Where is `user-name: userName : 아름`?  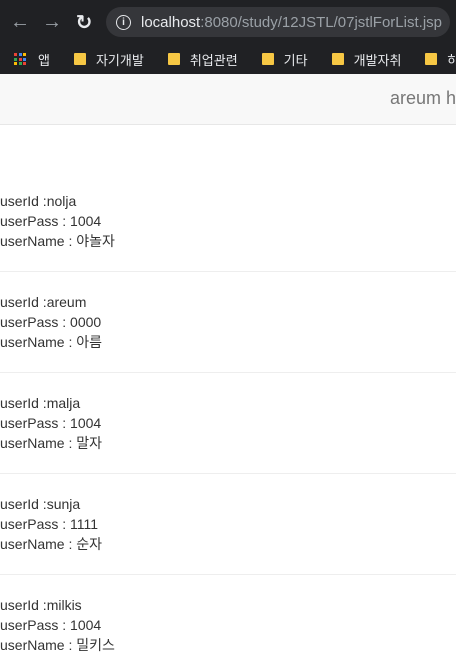 user-name: userName : 아름 is located at coordinates (51, 342).